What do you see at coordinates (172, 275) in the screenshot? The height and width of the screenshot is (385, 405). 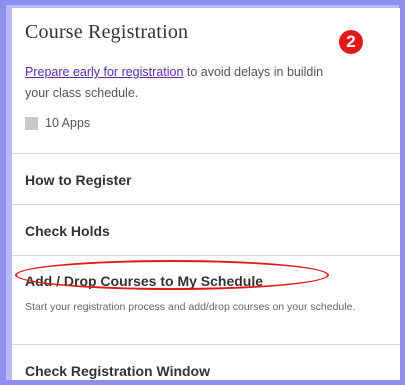 I see `highlight-circle-annotation` at bounding box center [172, 275].